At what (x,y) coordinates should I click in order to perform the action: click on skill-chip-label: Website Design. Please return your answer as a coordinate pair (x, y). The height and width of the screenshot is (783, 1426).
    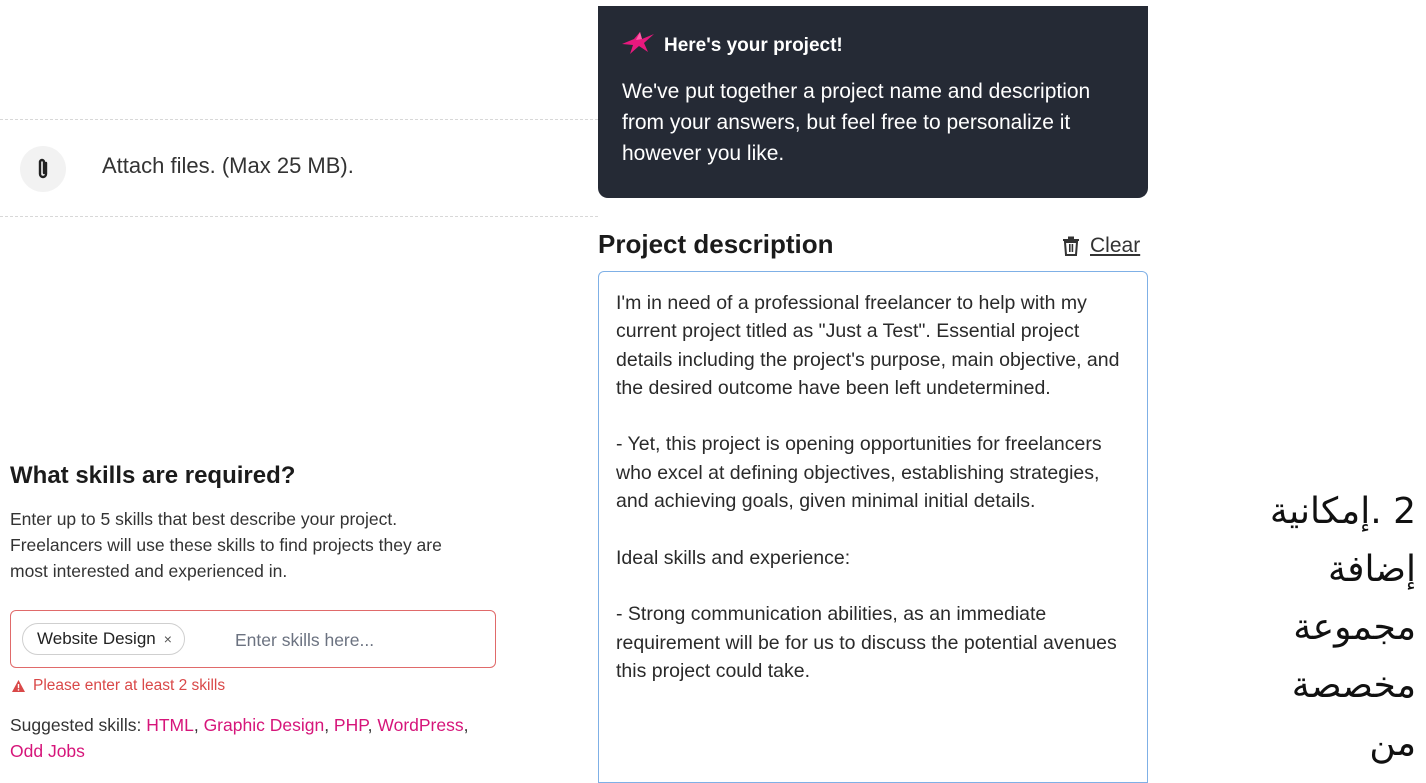
    Looking at the image, I should click on (96, 638).